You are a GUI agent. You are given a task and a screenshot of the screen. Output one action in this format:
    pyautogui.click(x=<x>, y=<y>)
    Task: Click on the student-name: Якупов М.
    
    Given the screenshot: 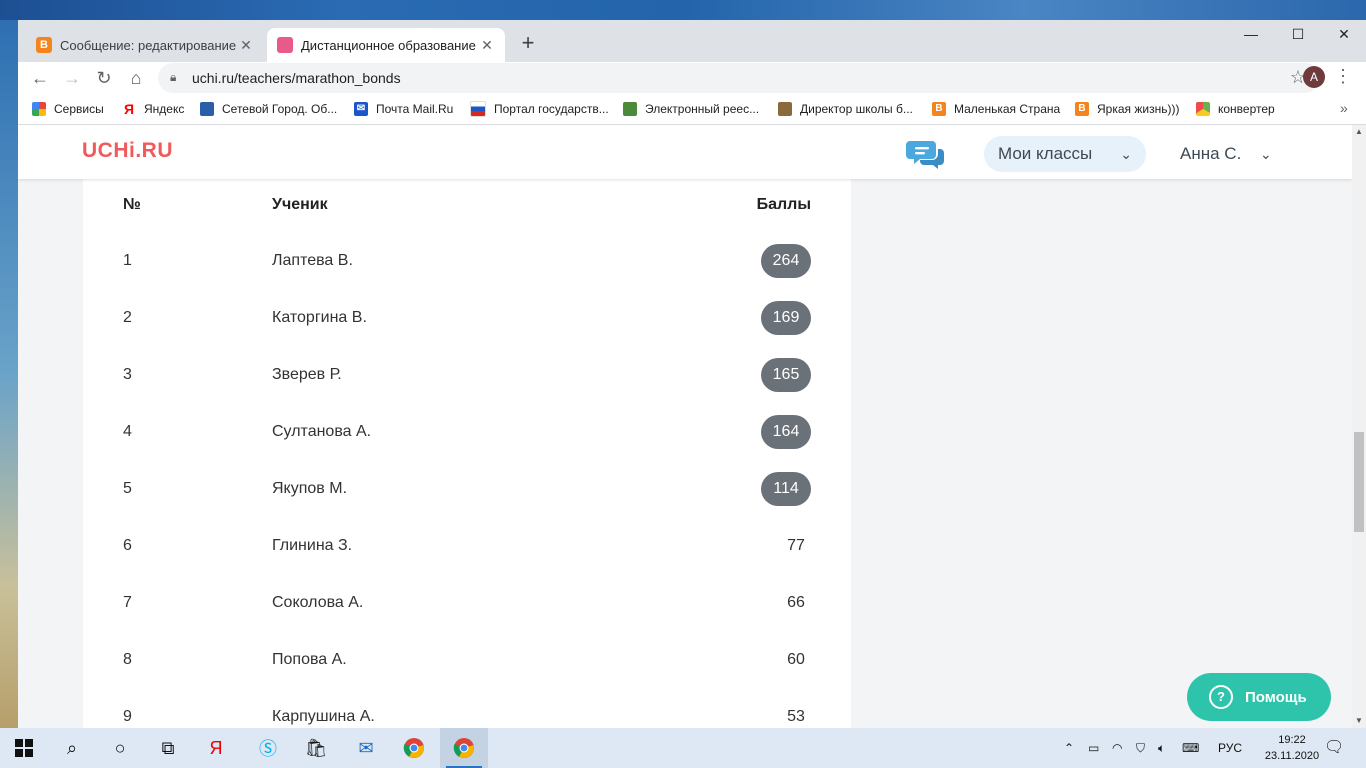 What is the action you would take?
    pyautogui.click(x=310, y=488)
    